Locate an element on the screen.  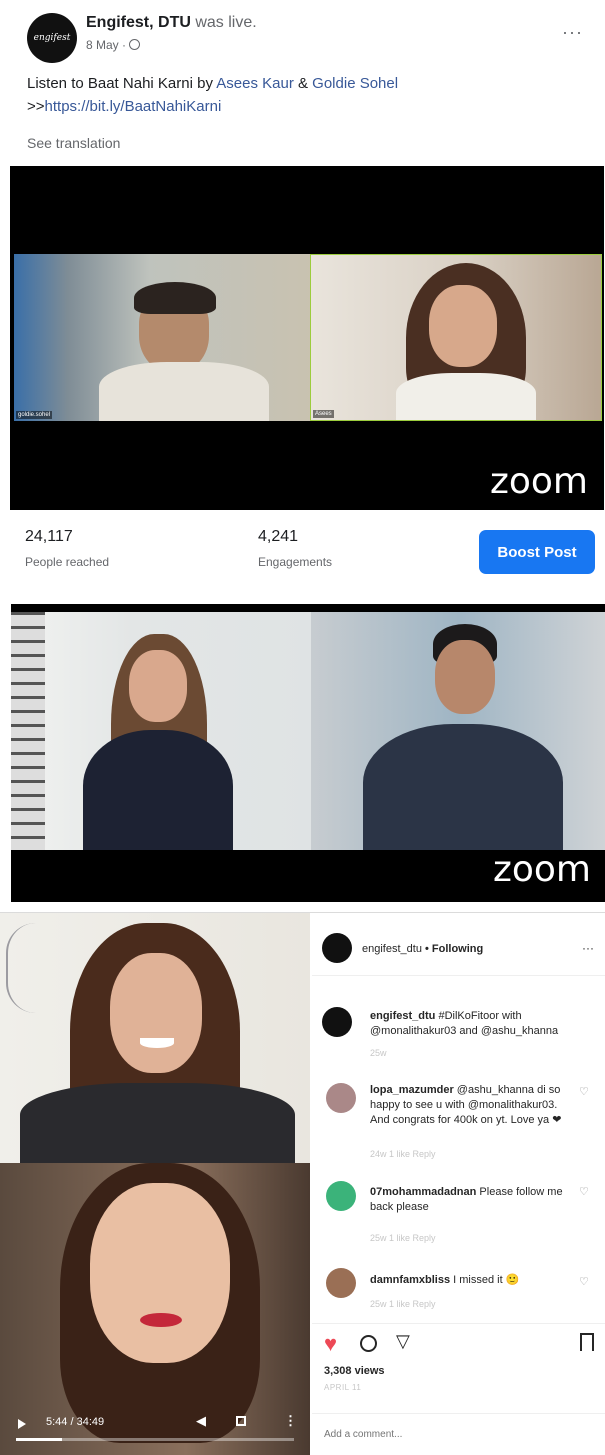
date-text: 8 May · is located at coordinates (108, 45).